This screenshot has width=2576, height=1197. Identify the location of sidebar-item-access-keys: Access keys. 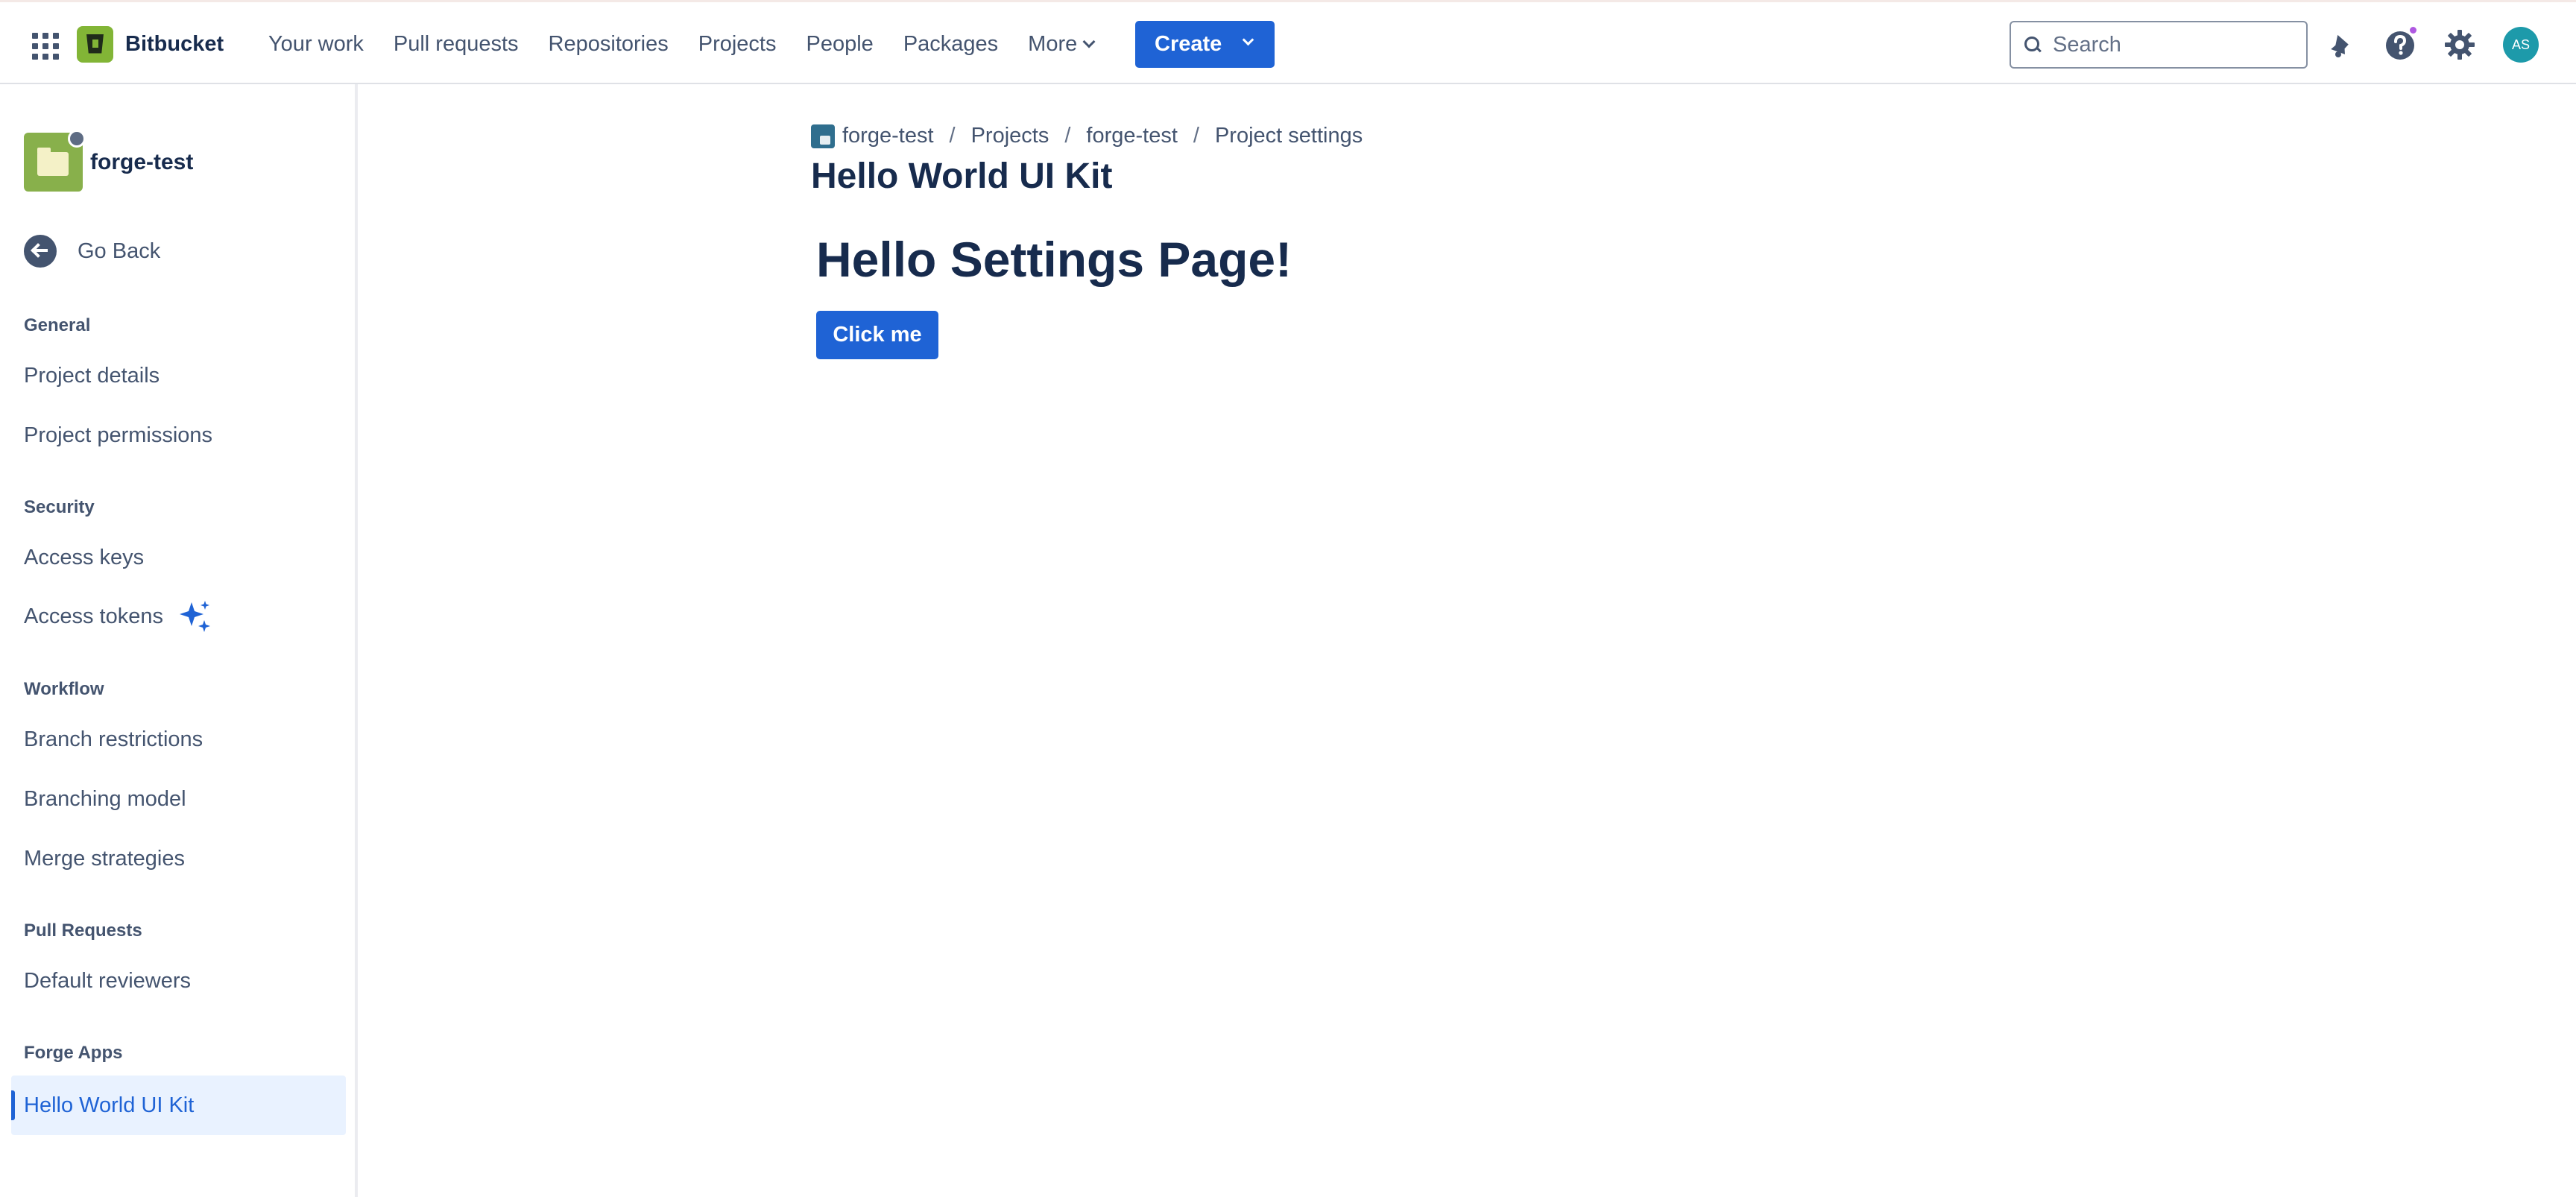
(84, 558).